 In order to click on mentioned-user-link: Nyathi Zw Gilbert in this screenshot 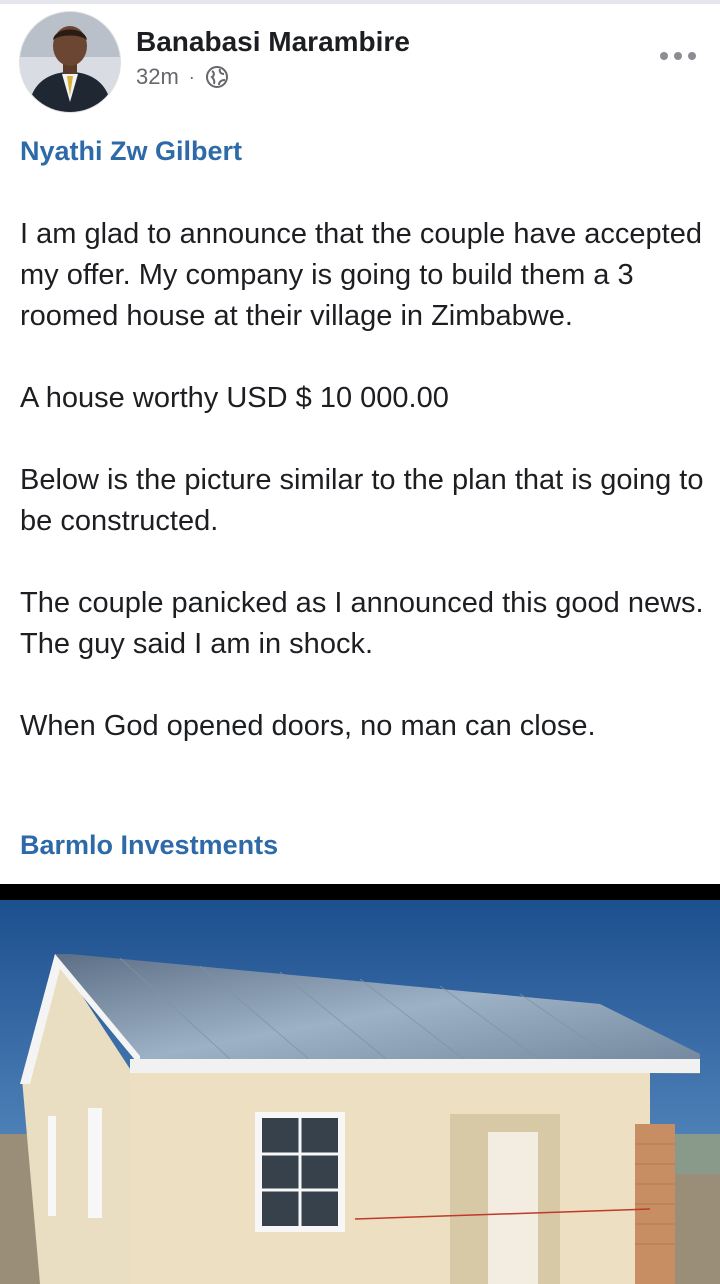, I will do `click(131, 151)`.